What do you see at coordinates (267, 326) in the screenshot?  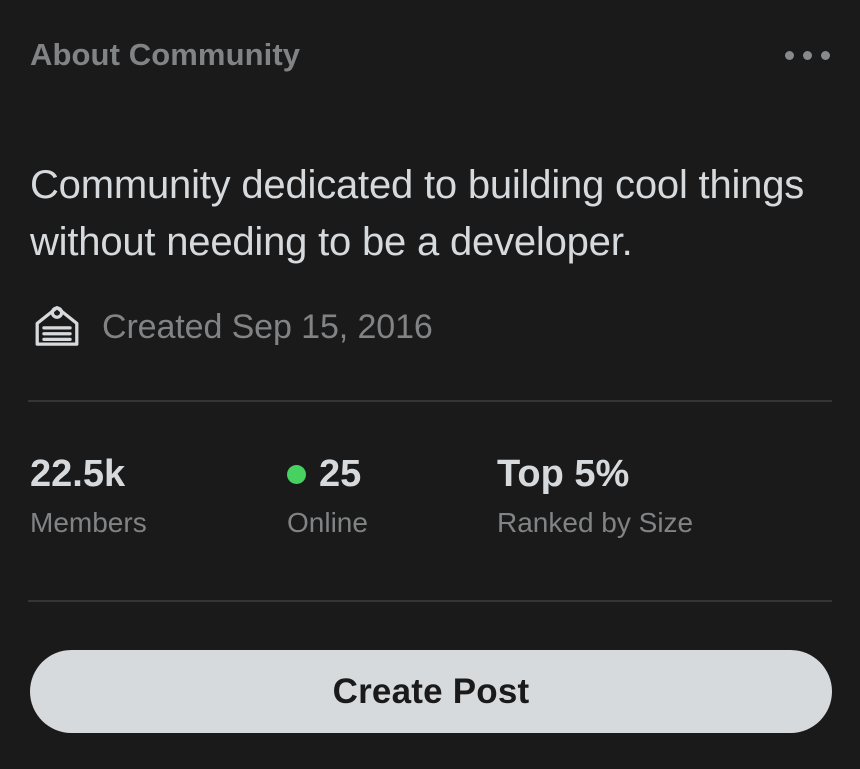 I see `created-date-text: Created Sep 15, 2016` at bounding box center [267, 326].